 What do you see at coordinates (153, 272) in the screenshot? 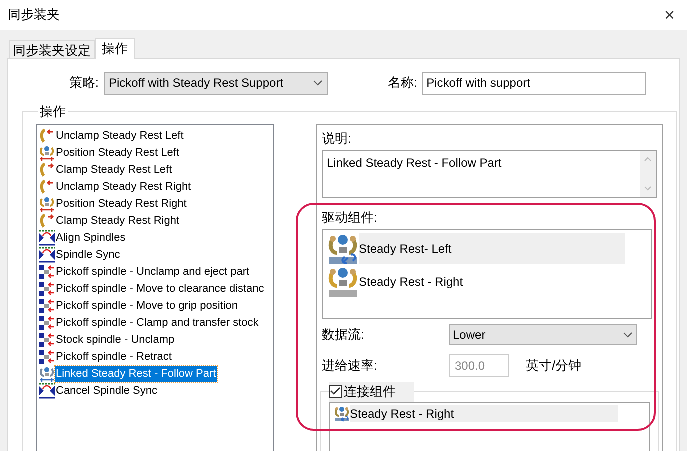
I see `operation-item: Pickoff spindle - Unclamp and eject part` at bounding box center [153, 272].